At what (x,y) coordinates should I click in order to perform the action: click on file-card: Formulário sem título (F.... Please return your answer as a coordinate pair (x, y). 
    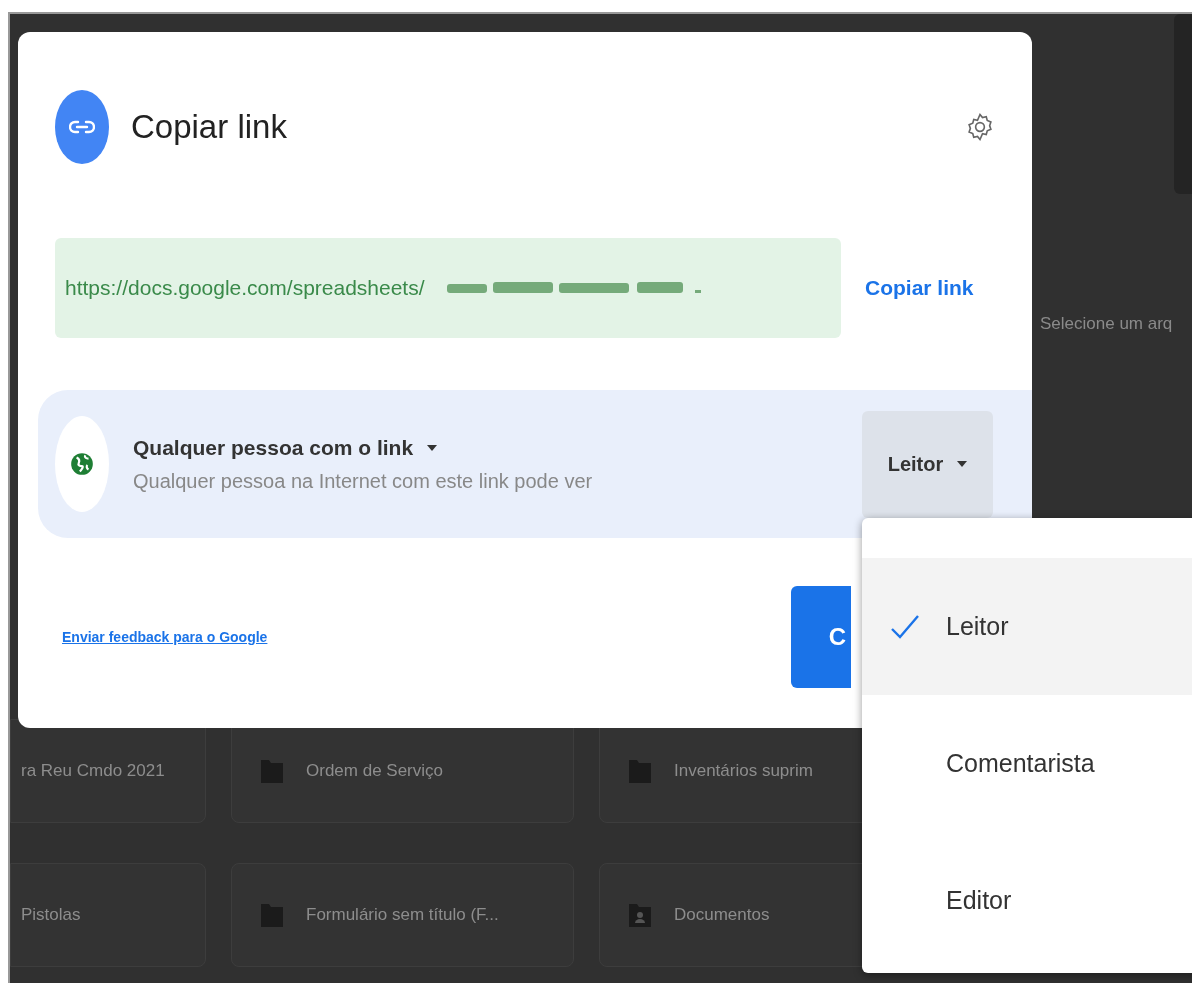
    Looking at the image, I should click on (402, 915).